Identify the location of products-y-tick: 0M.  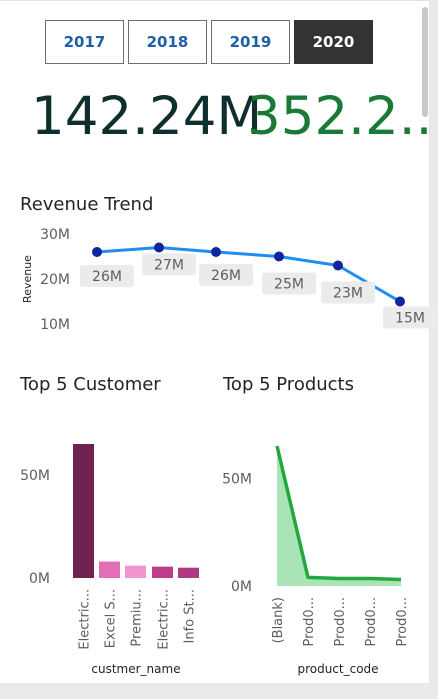
(241, 587).